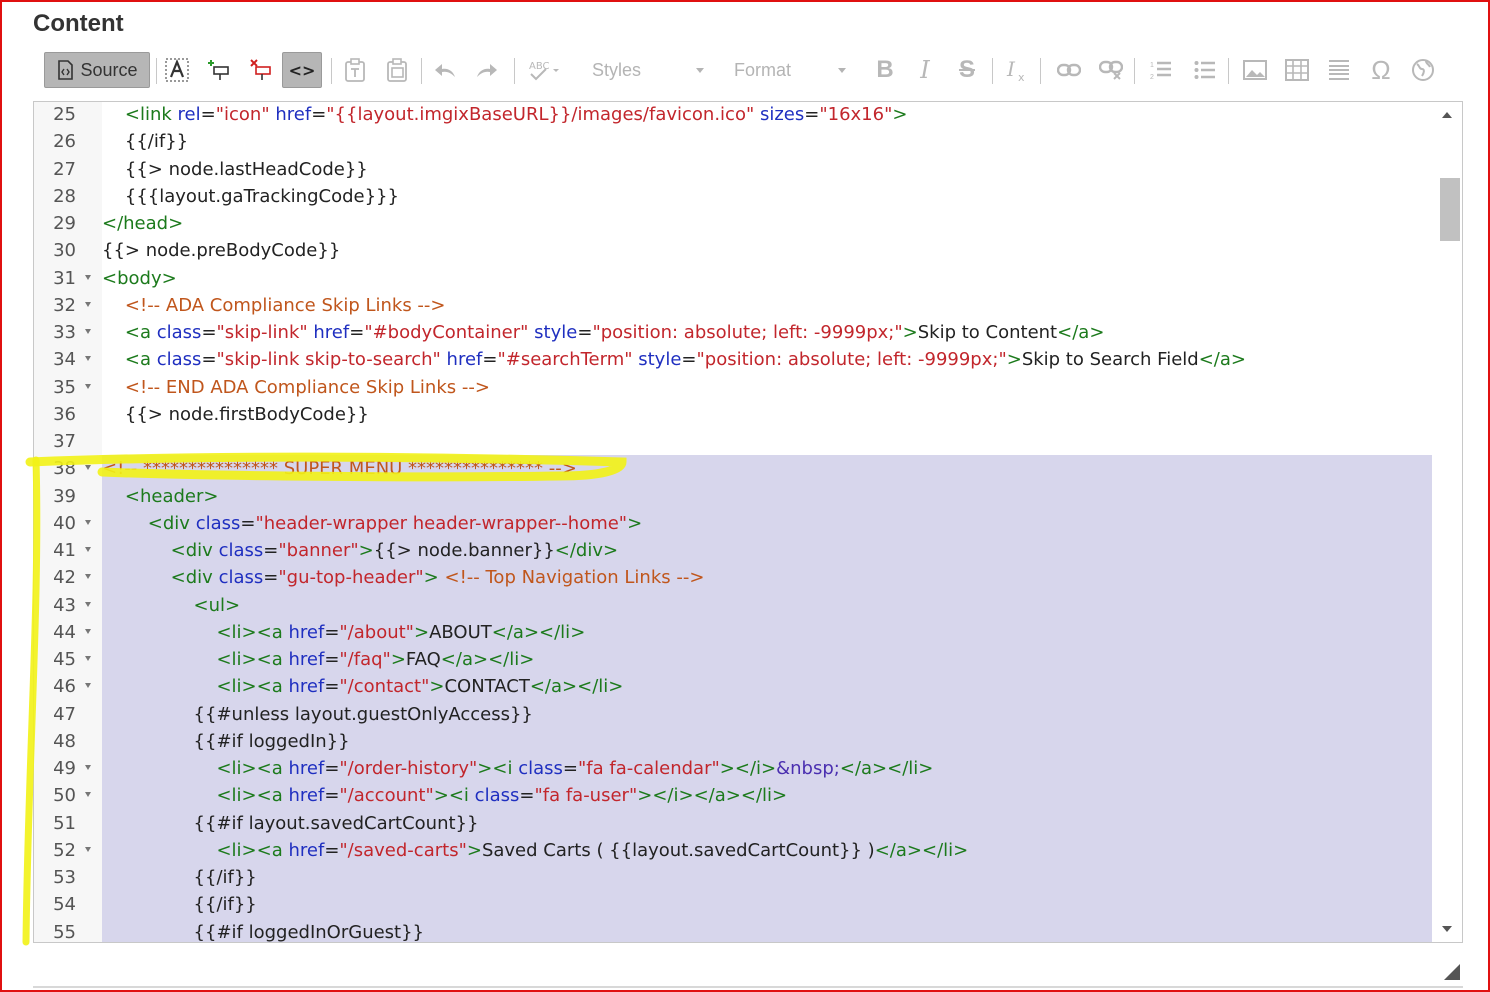 The width and height of the screenshot is (1490, 992). What do you see at coordinates (734, 169) in the screenshot?
I see `code-line: 27 {{> node.lastHeadCode}}` at bounding box center [734, 169].